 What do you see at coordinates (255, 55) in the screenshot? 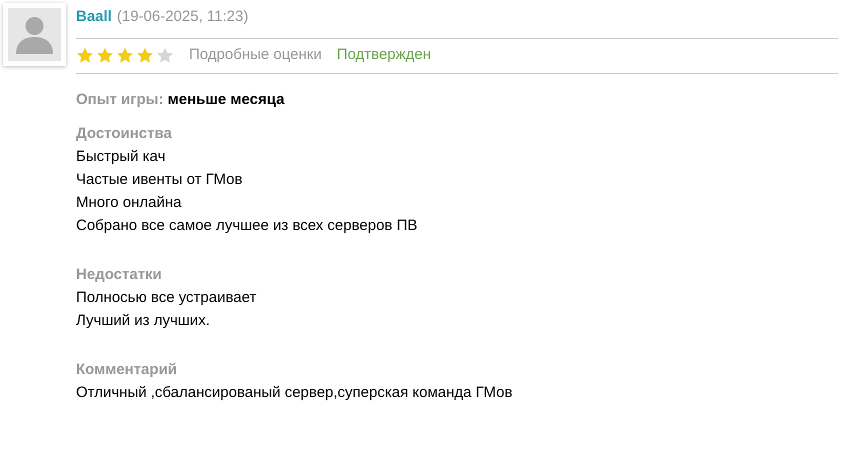
I see `detailed-ratings-link: Подробные оценки` at bounding box center [255, 55].